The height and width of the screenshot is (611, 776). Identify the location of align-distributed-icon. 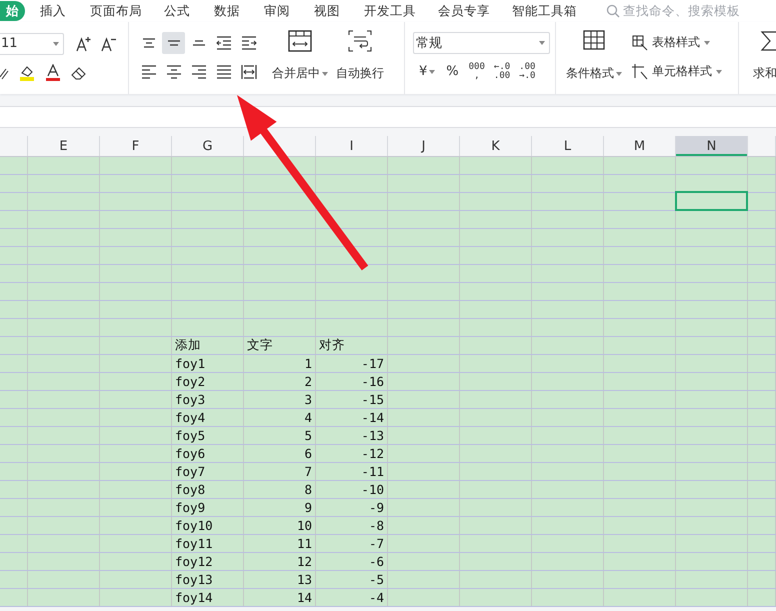
(248, 72).